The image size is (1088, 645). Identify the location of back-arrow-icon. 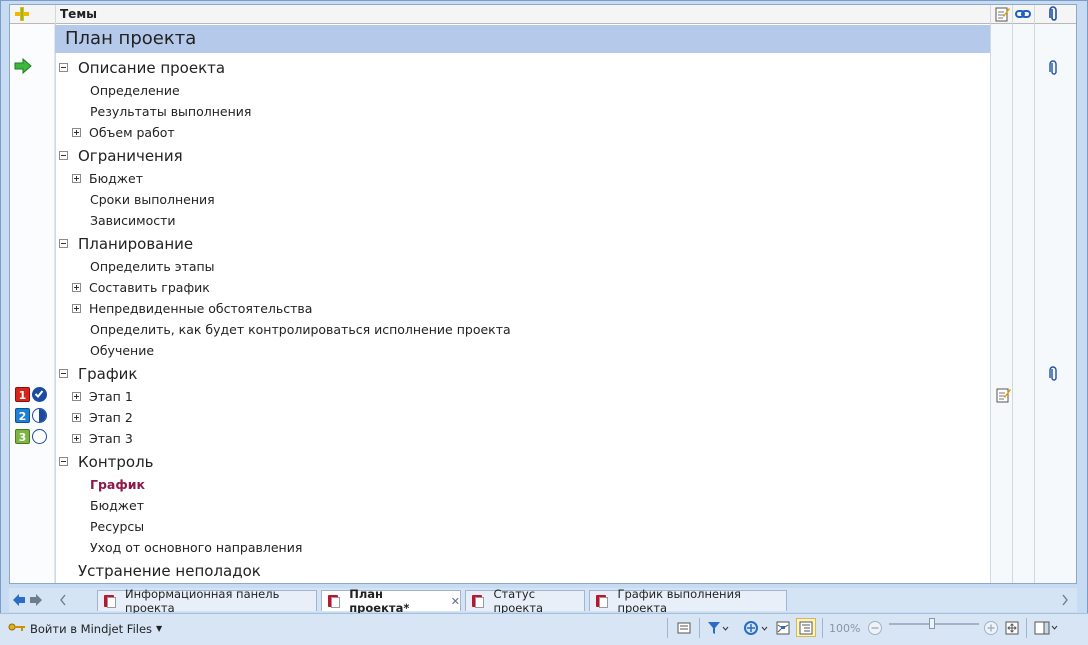
(19, 601).